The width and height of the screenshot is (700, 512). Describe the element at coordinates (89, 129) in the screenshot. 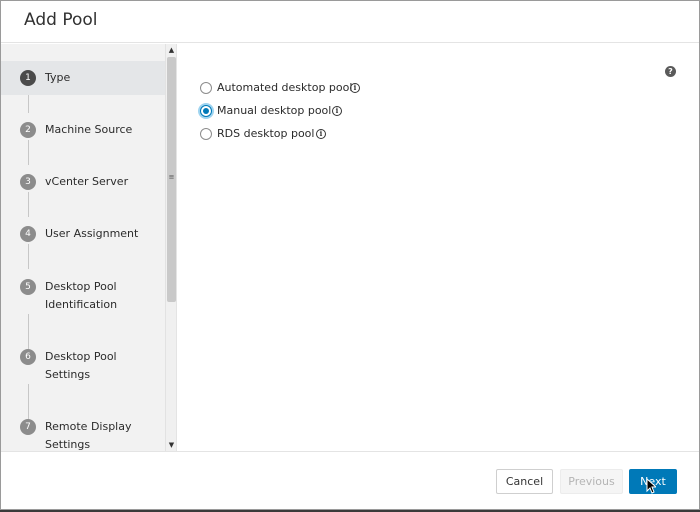

I see `step-label: Machine Source` at that location.